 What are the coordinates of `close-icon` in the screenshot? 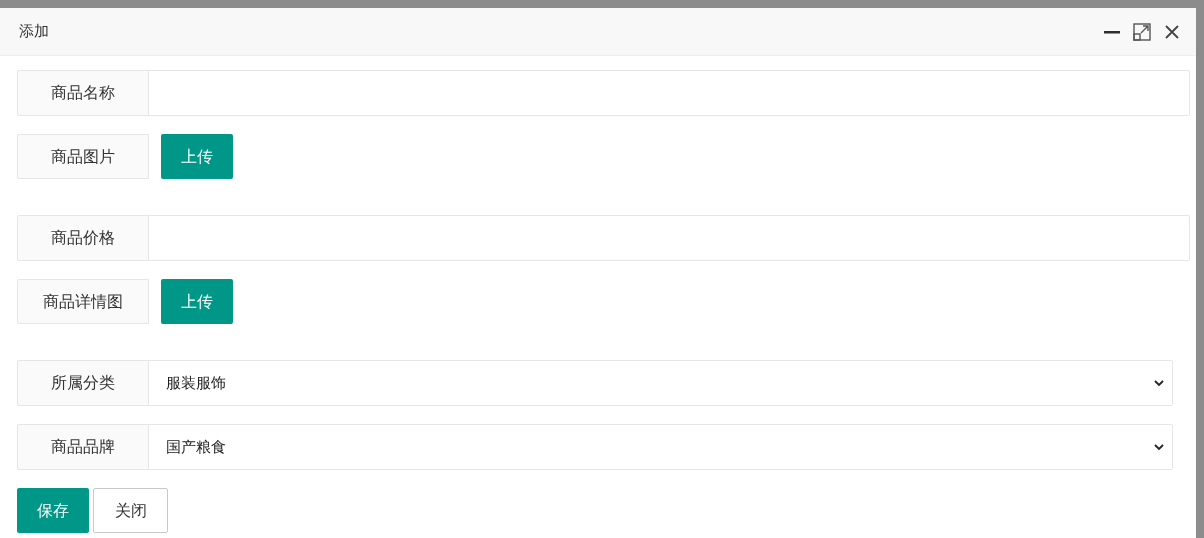 It's located at (1172, 31).